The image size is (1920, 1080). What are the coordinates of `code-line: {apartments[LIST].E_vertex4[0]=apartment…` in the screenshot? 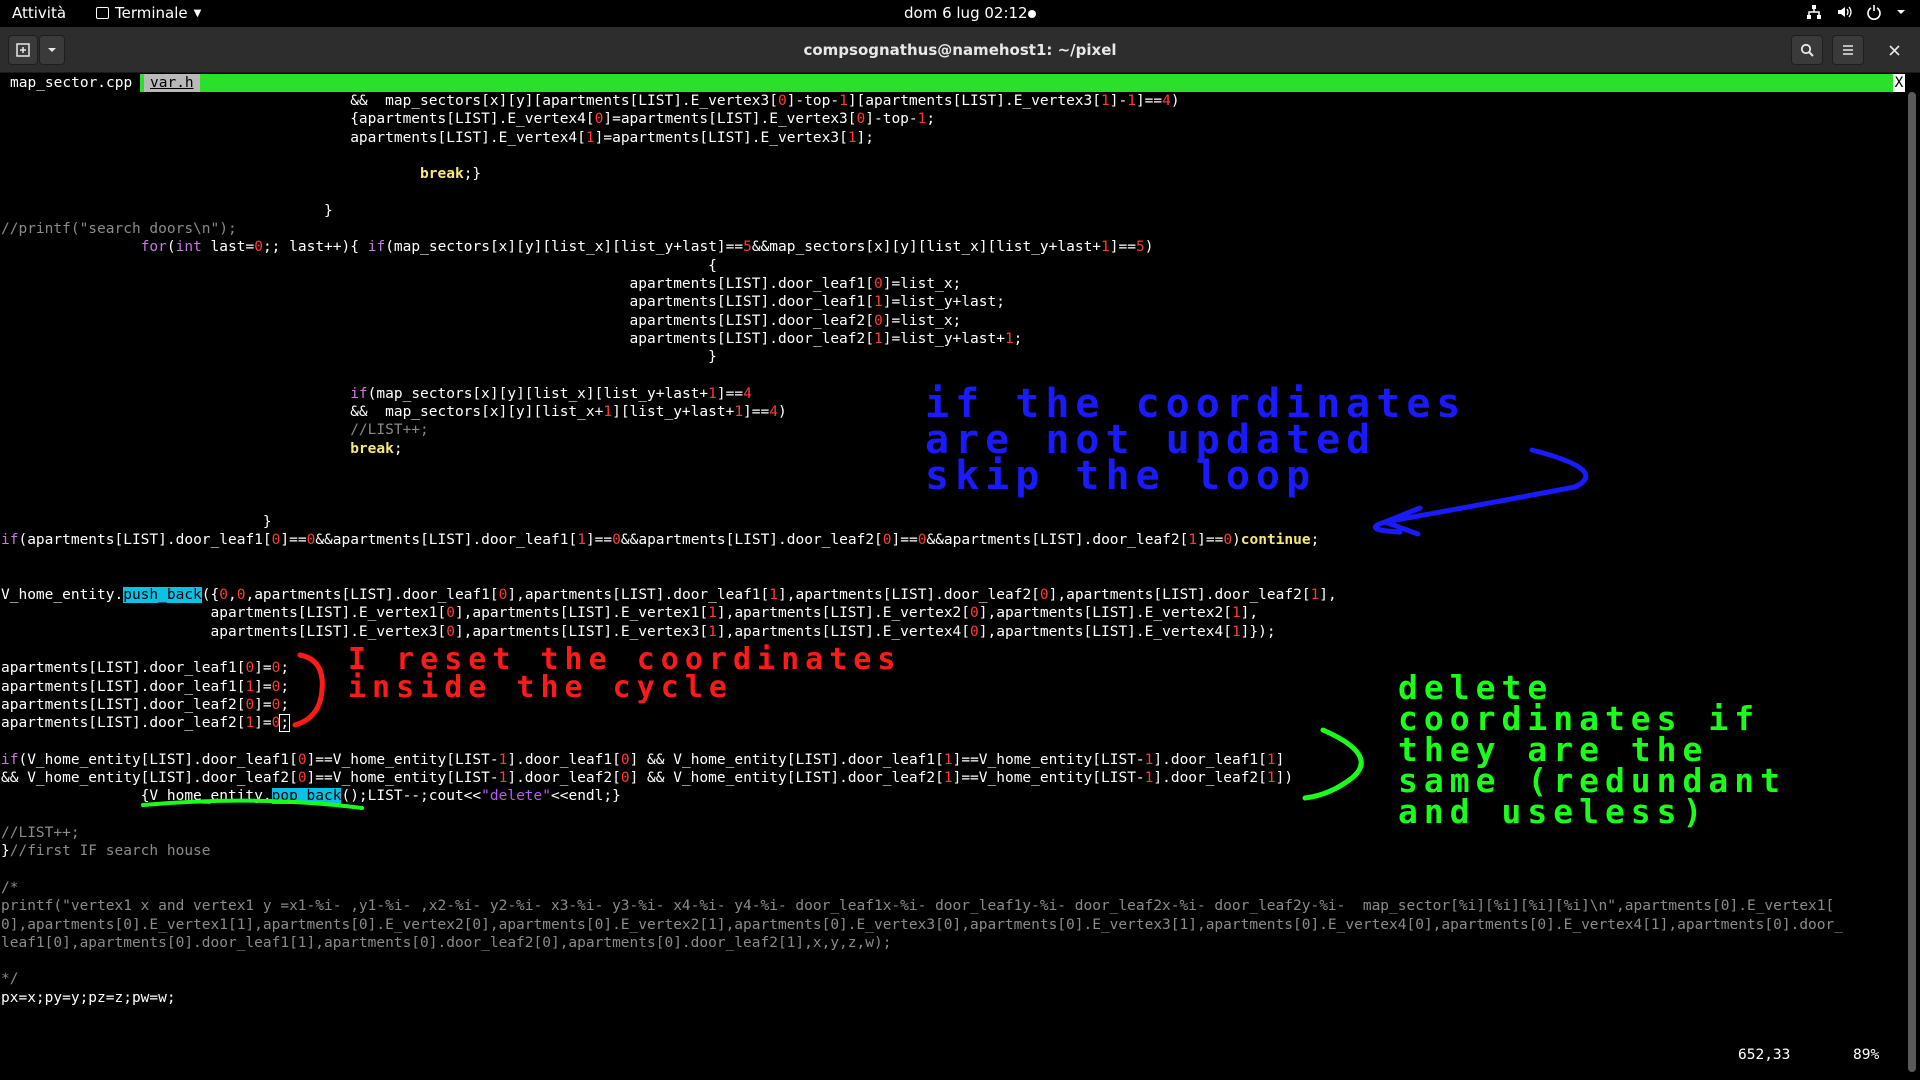 It's located at (468, 119).